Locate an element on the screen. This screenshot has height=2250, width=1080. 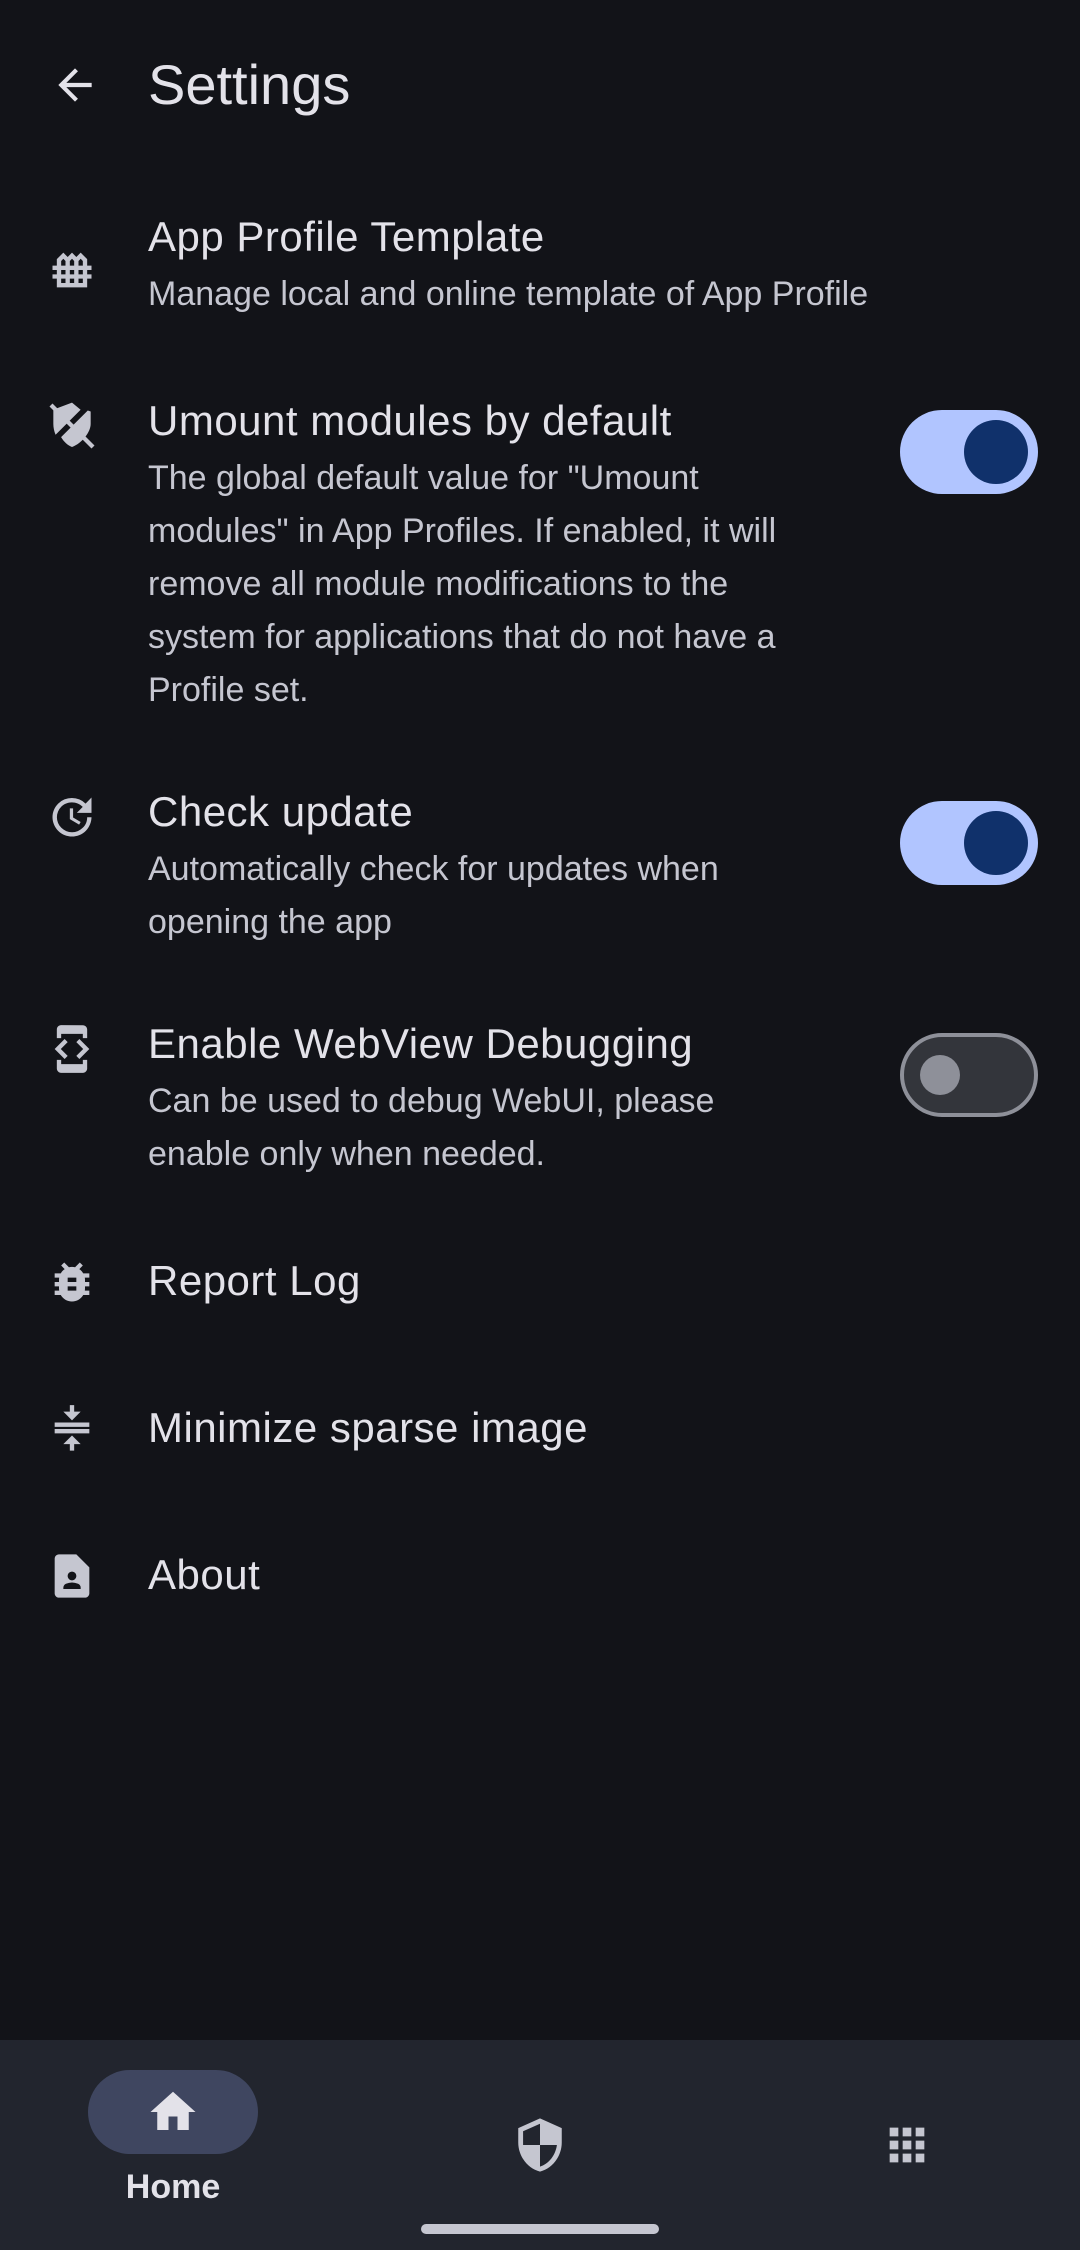
home-icon is located at coordinates (173, 2110).